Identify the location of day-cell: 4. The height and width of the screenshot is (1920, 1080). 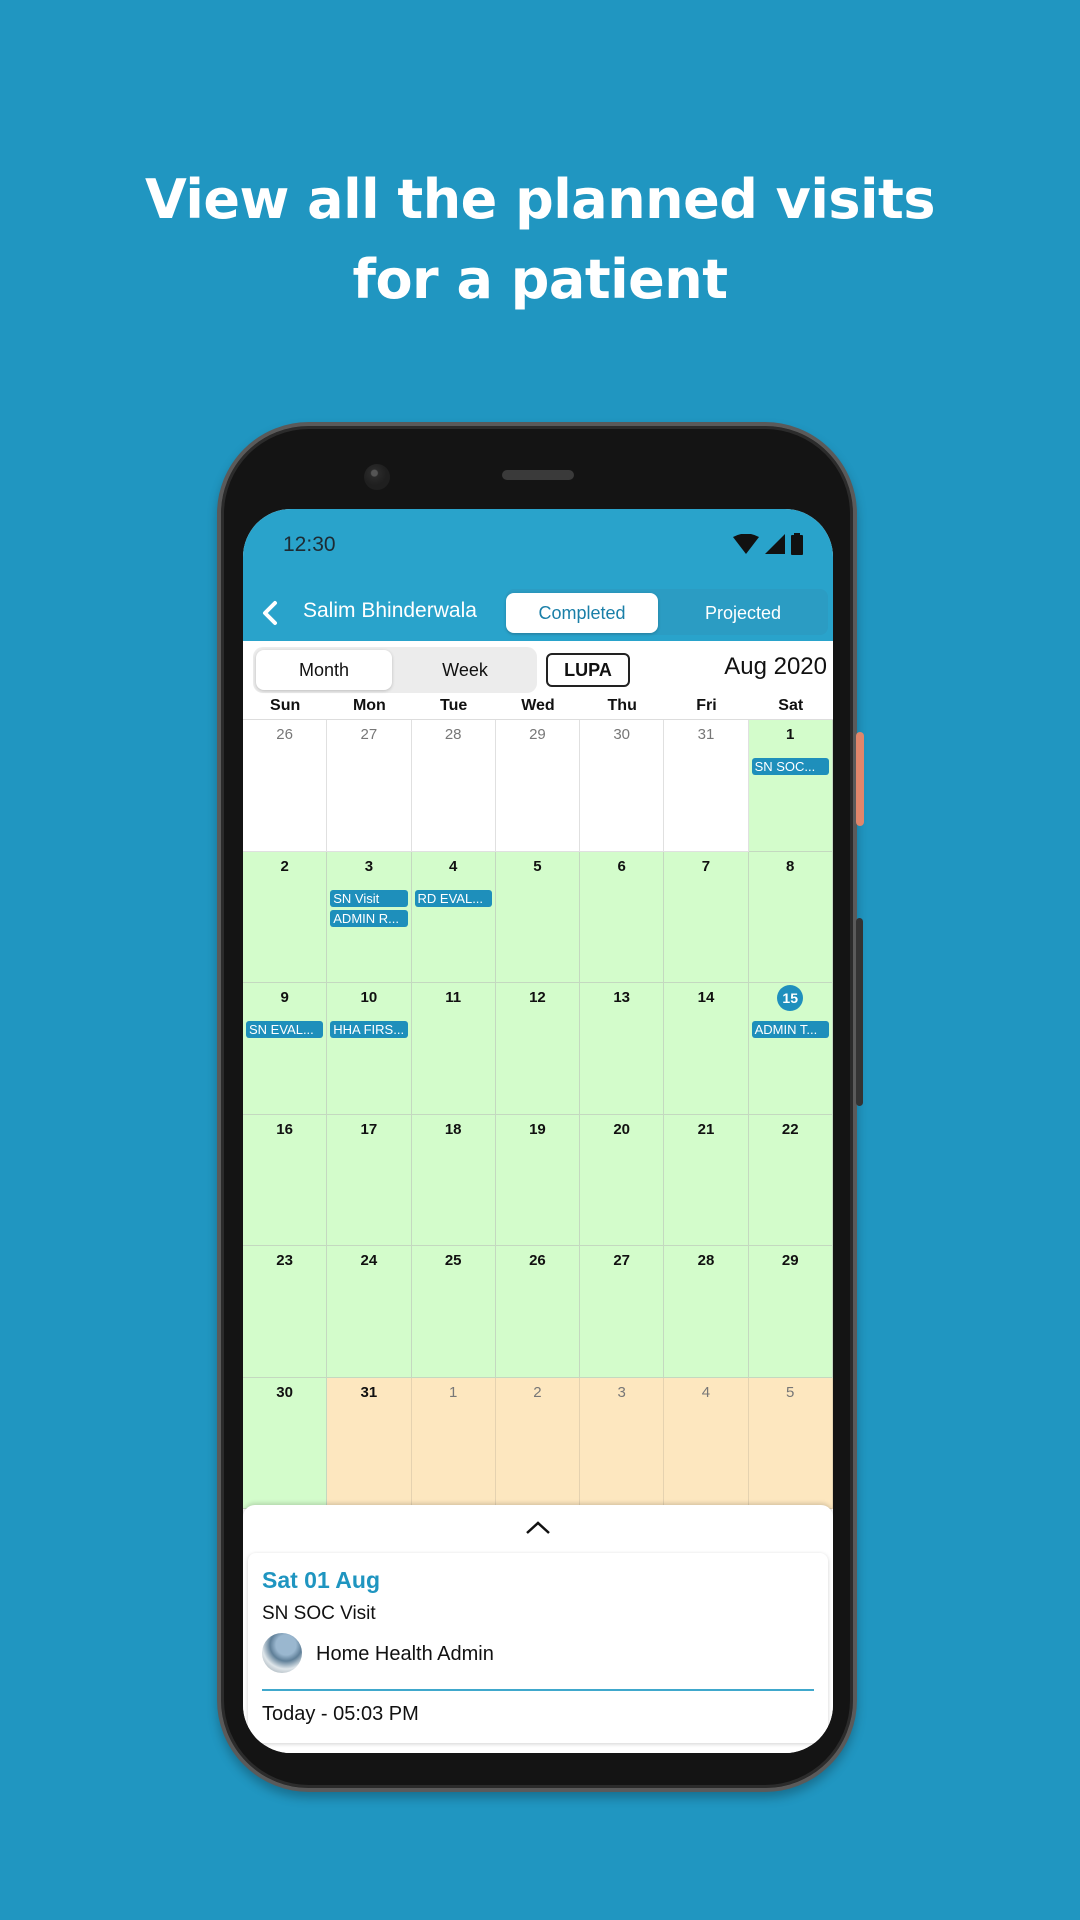
(706, 1443).